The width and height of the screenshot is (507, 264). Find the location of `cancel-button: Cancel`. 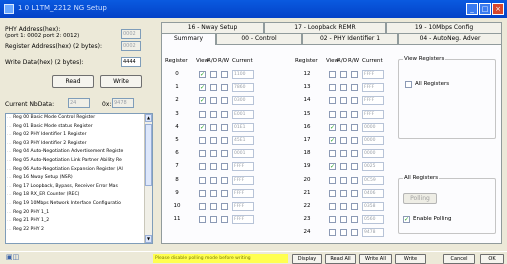

cancel-button: Cancel is located at coordinates (459, 259).